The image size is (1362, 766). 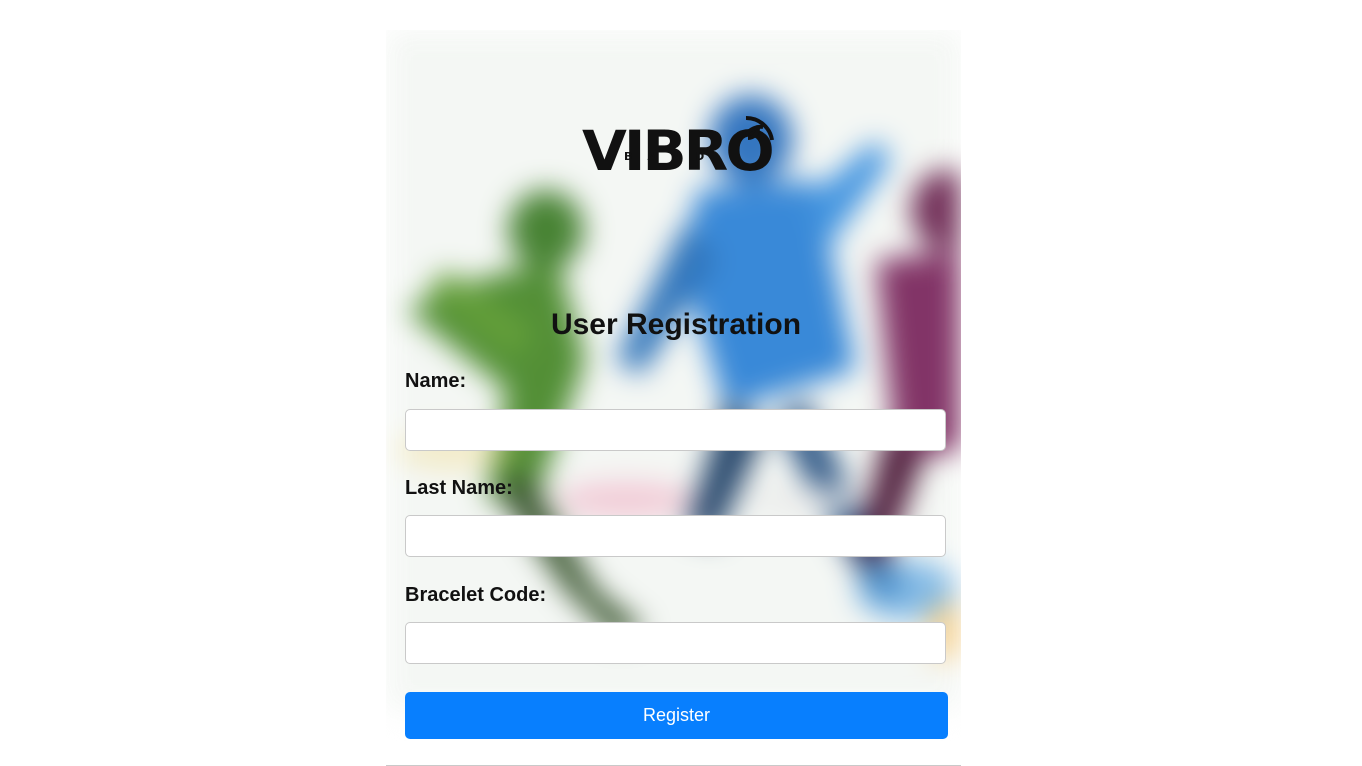 What do you see at coordinates (676, 324) in the screenshot?
I see `page-title: User Registration` at bounding box center [676, 324].